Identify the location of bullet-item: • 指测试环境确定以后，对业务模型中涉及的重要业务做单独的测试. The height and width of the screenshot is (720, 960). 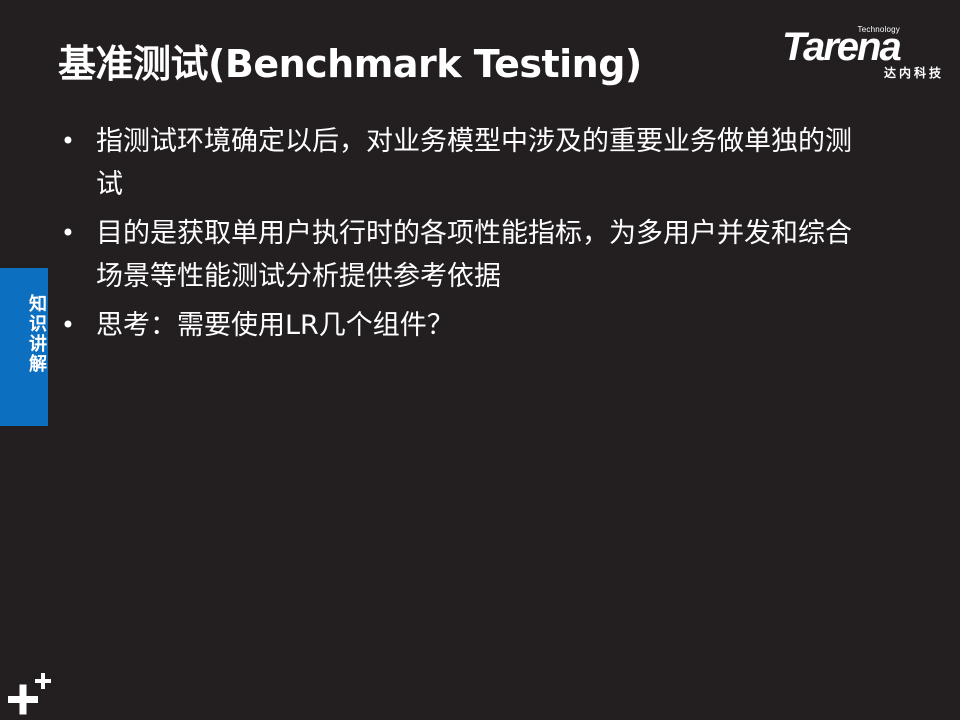
(468, 163).